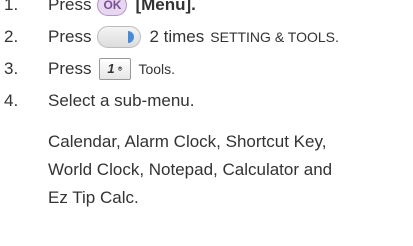 The width and height of the screenshot is (413, 246). I want to click on right-arrow-icon, so click(131, 37).